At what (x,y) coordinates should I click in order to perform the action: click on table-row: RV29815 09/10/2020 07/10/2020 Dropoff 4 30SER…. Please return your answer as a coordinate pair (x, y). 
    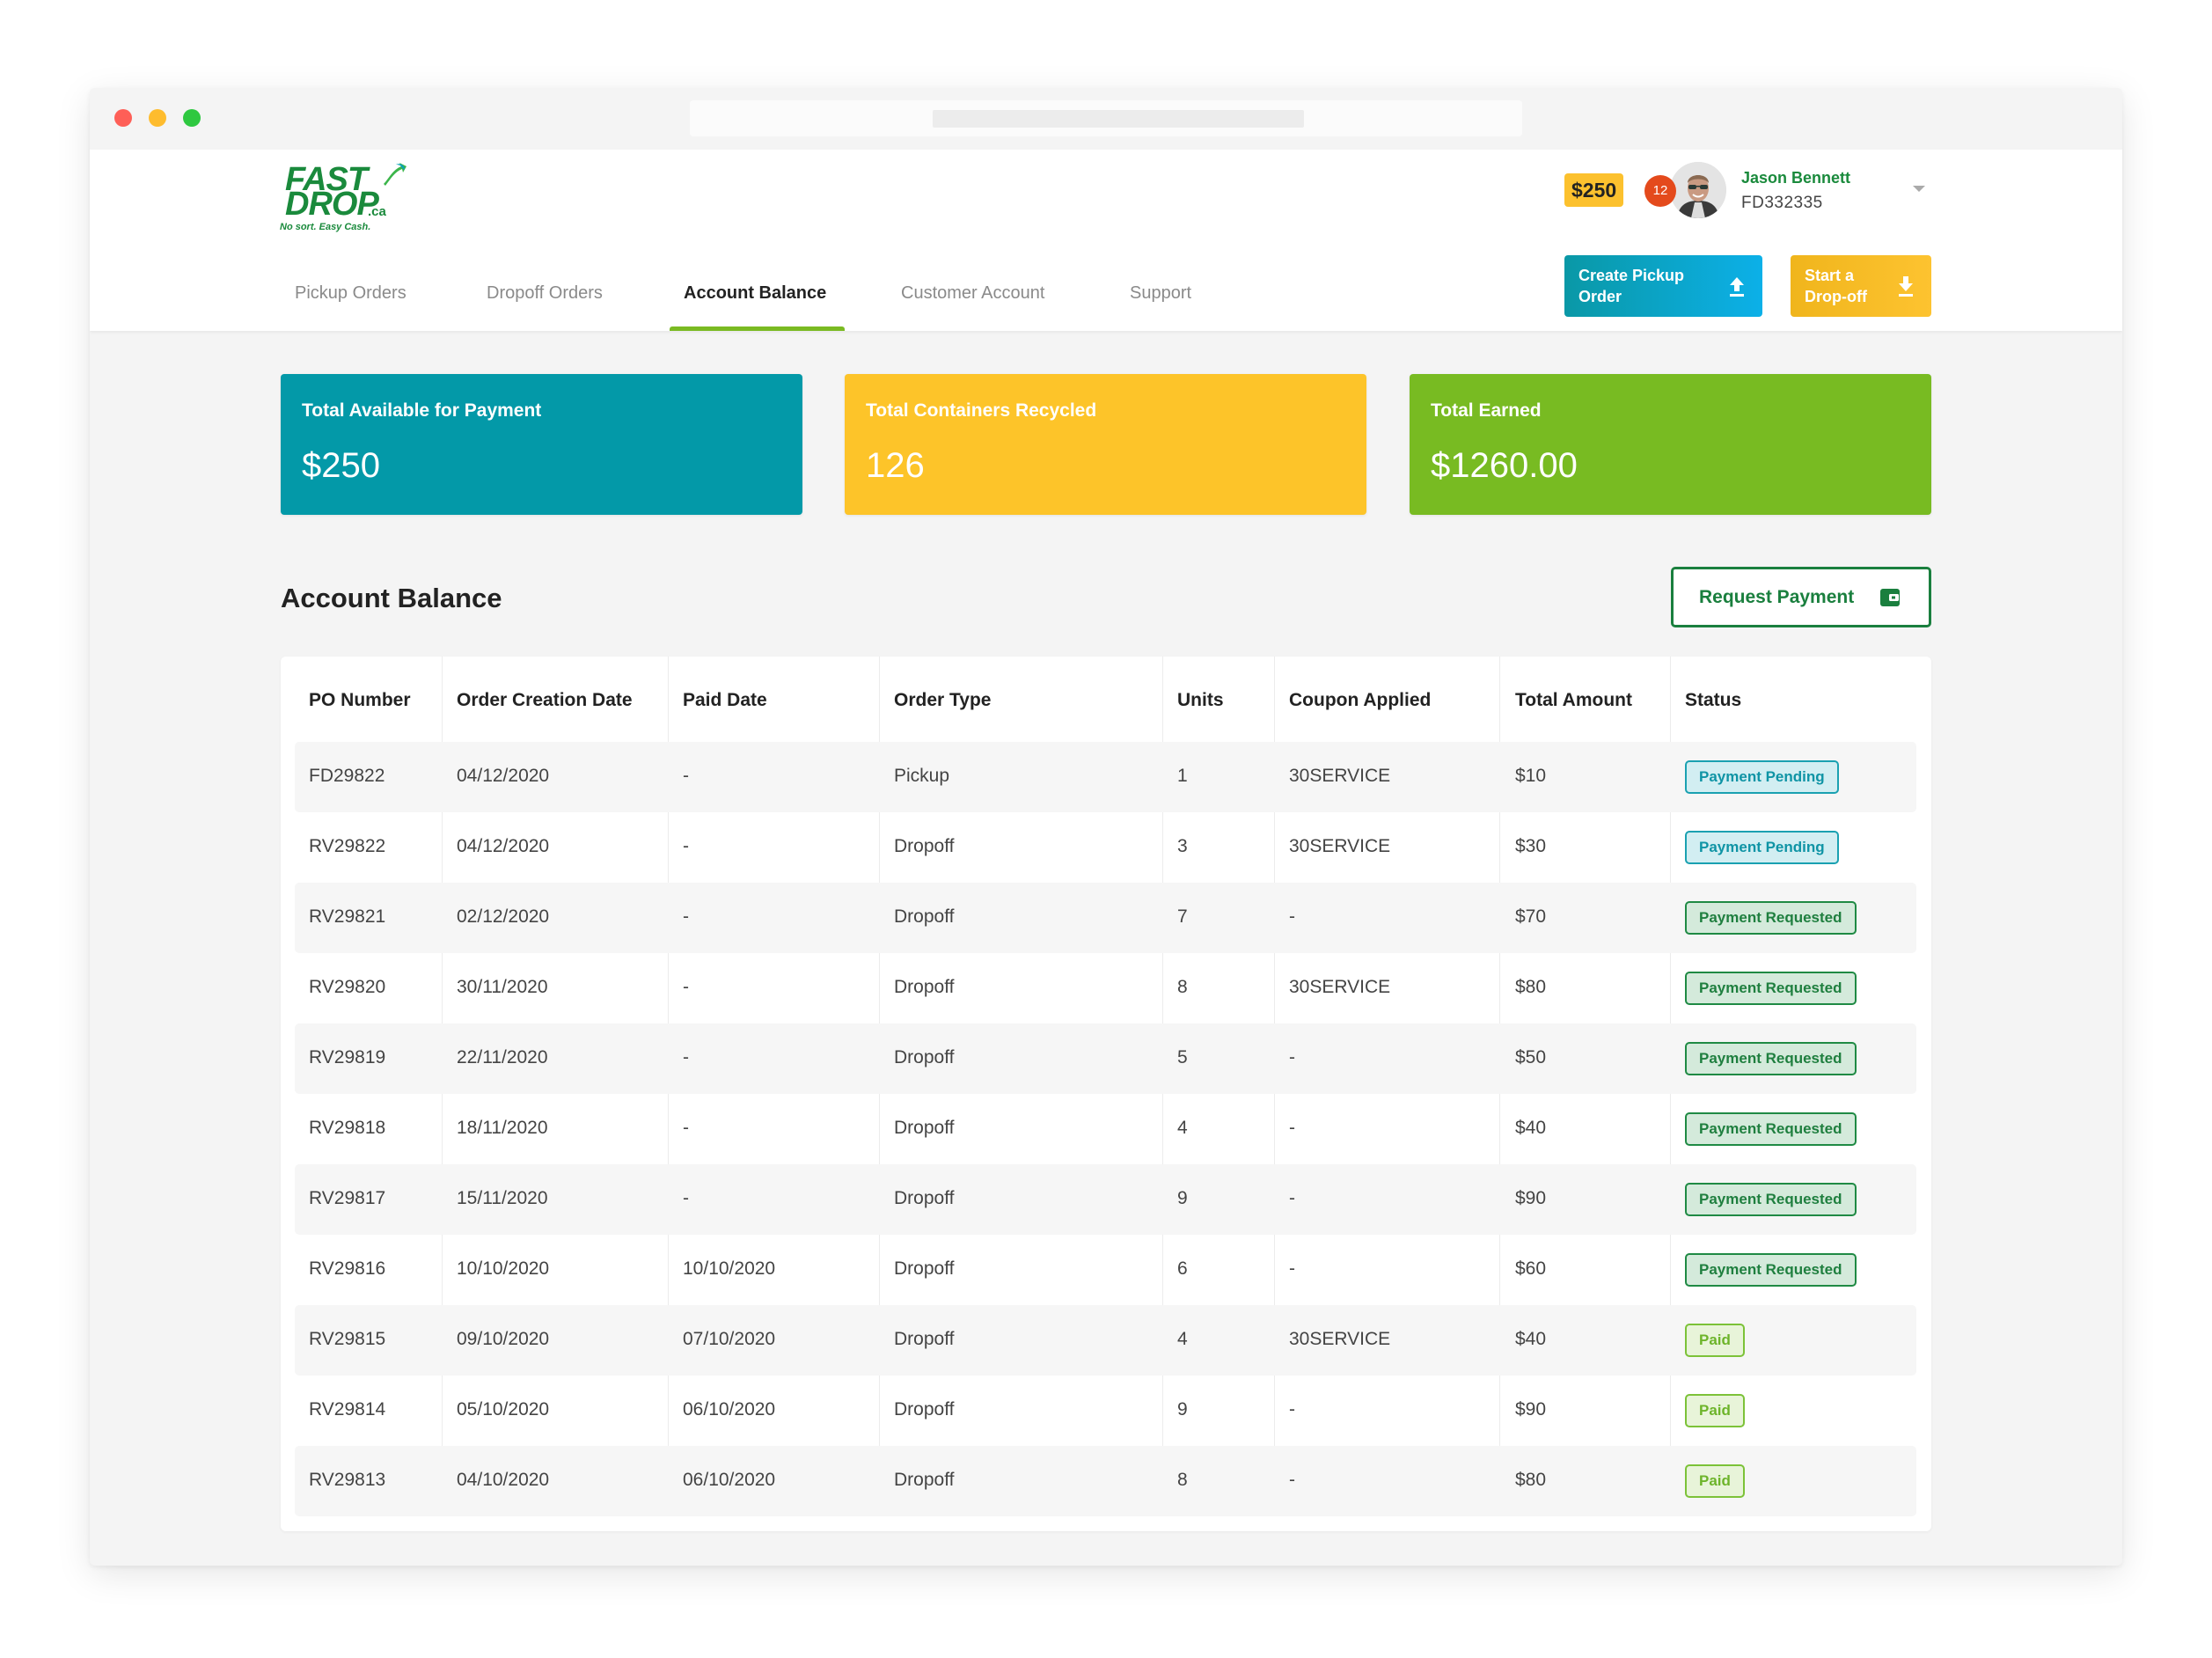
    Looking at the image, I should click on (1105, 1340).